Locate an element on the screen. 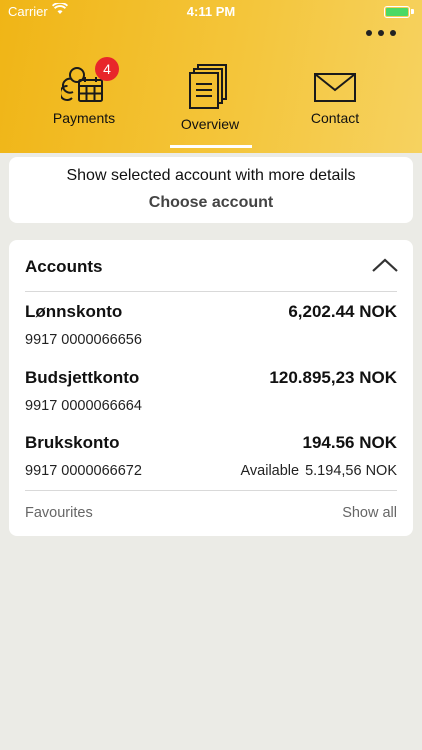  selected-tab-indicator is located at coordinates (211, 146).